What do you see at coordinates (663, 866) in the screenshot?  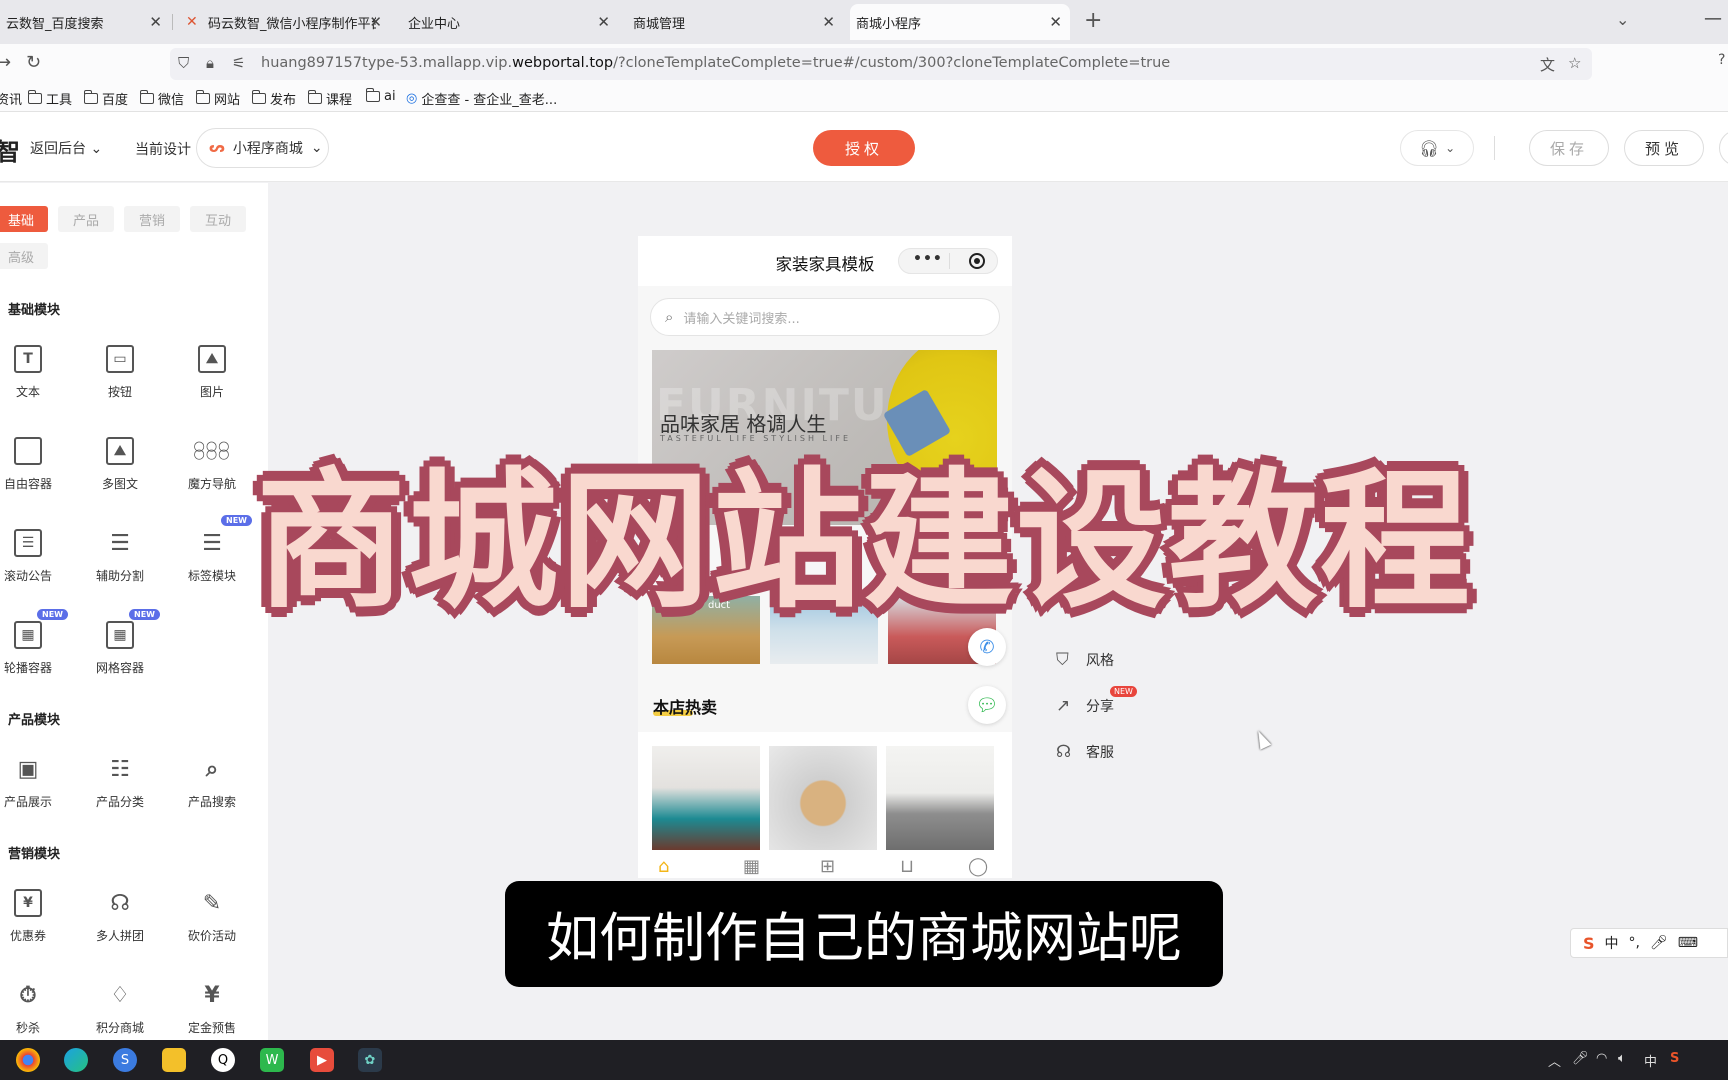 I see `home-icon: ⌂` at bounding box center [663, 866].